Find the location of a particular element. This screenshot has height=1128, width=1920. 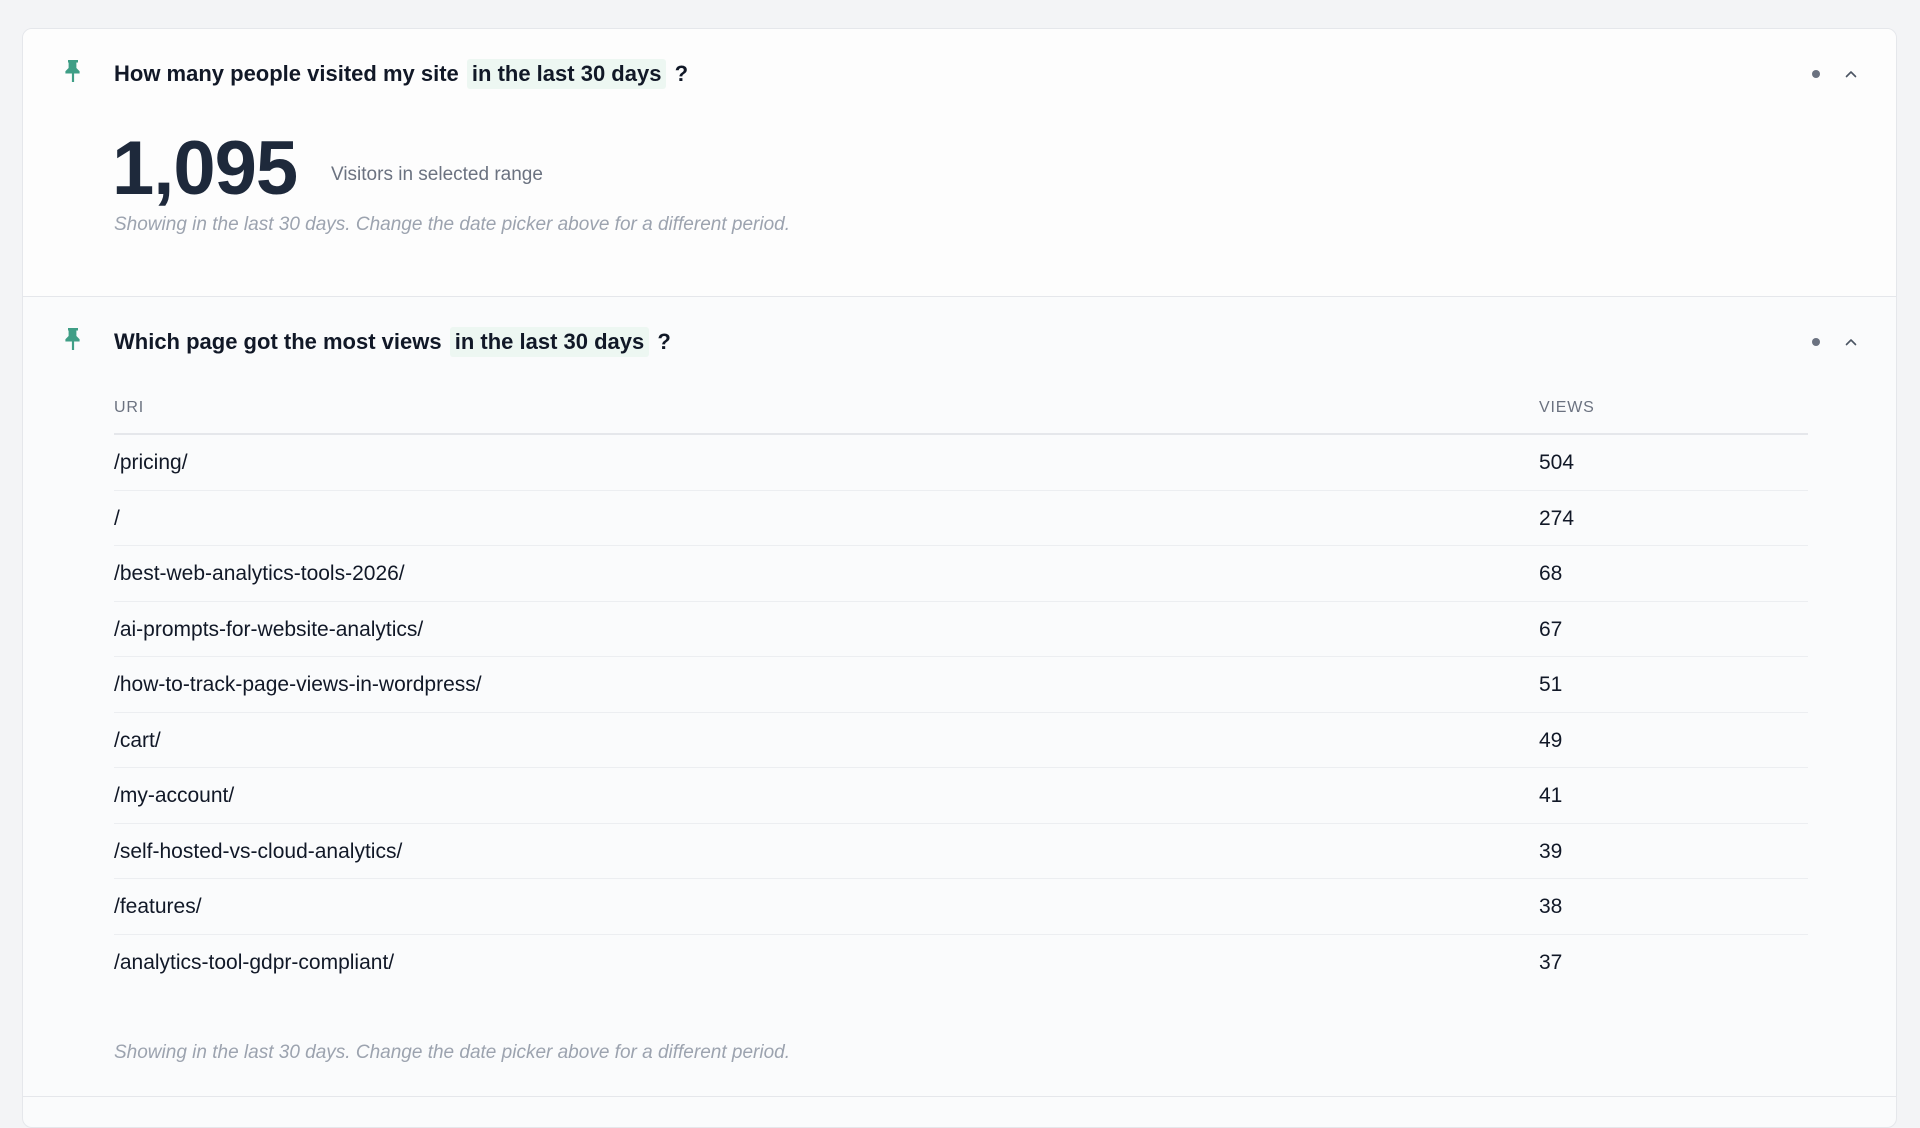

views-cell: 51 is located at coordinates (1551, 684).